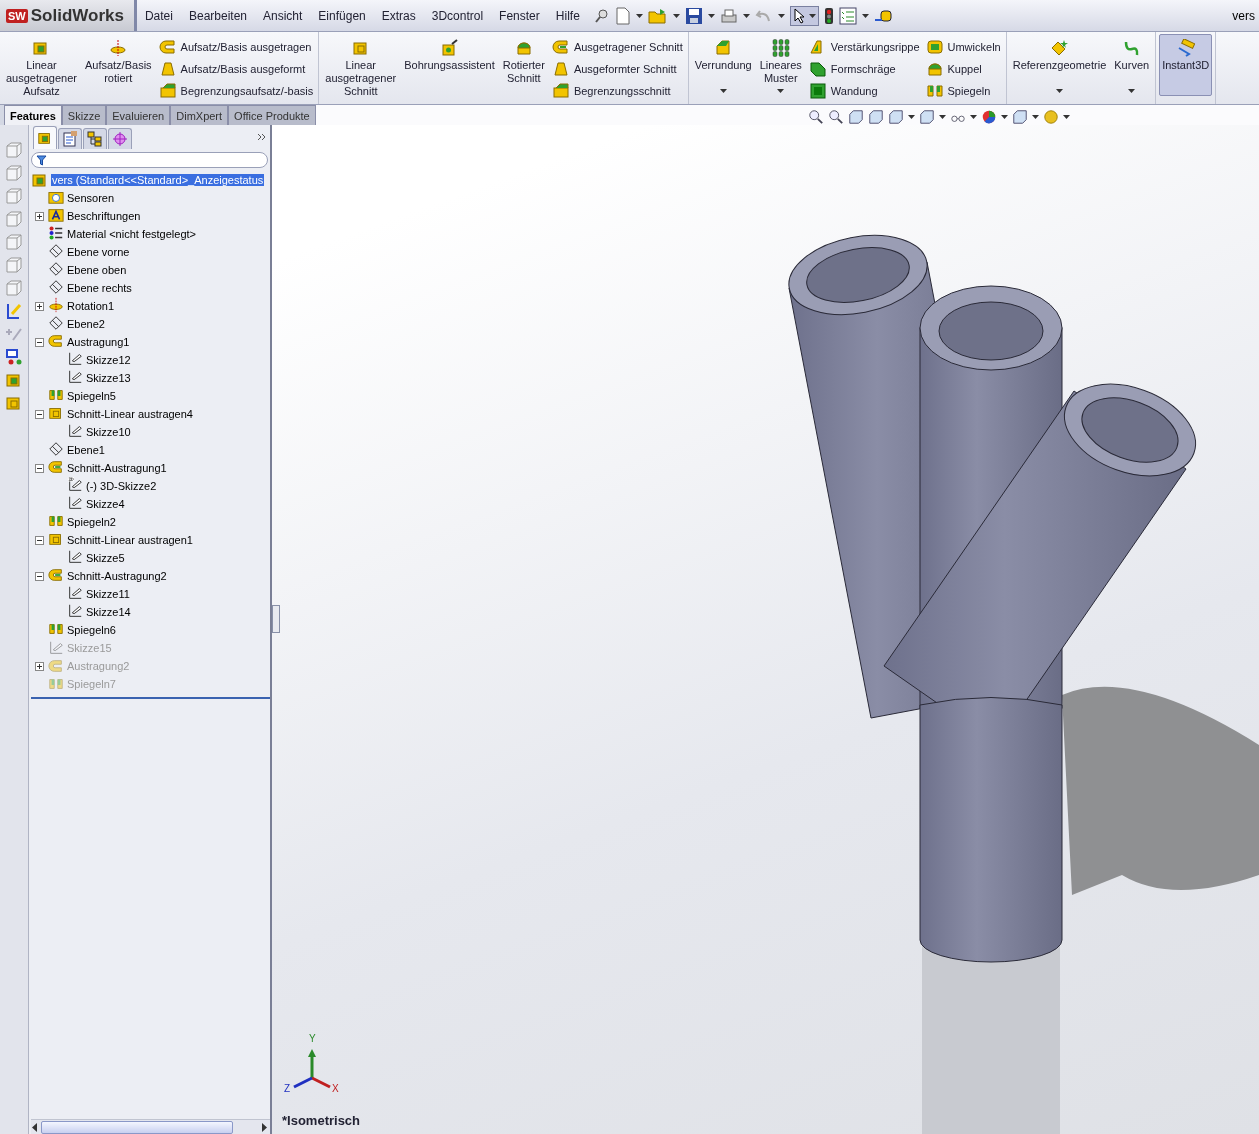 Image resolution: width=1259 pixels, height=1134 pixels. Describe the element at coordinates (882, 15) in the screenshot. I see `tape-measure-icon` at that location.